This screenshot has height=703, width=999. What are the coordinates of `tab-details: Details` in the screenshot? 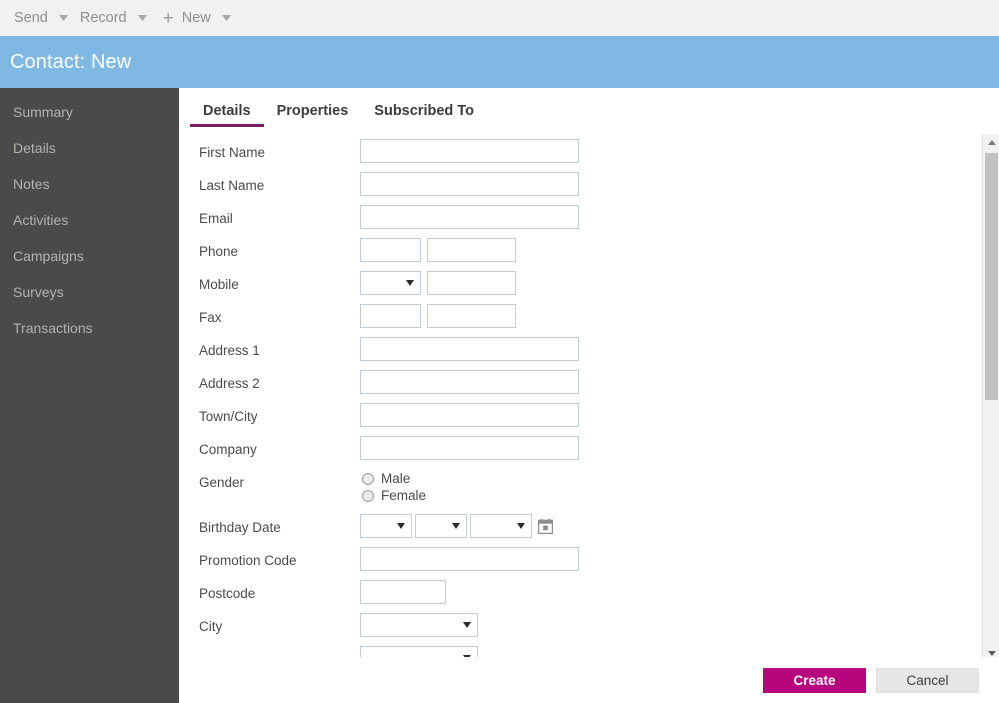 It's located at (227, 115).